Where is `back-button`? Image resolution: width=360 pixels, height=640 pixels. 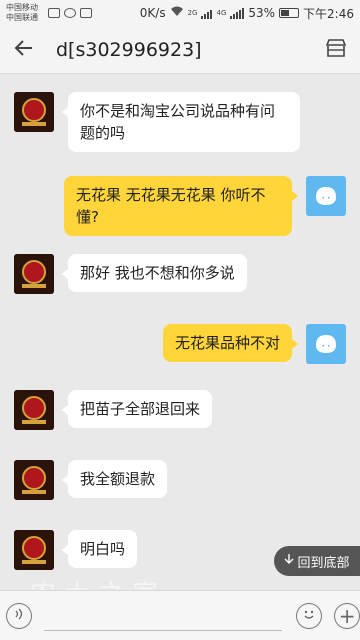
back-button is located at coordinates (24, 50).